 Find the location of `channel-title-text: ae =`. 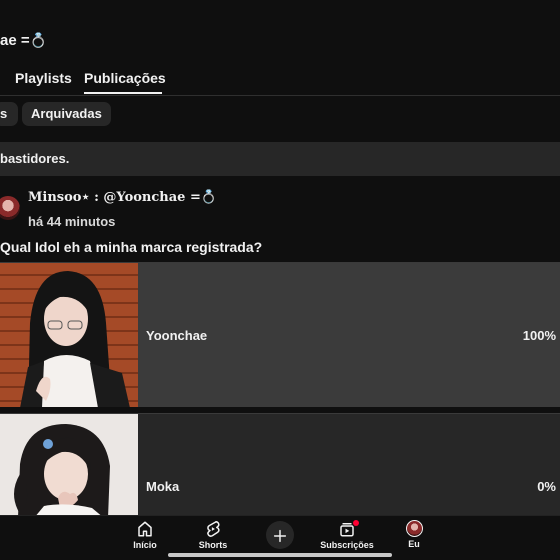

channel-title-text: ae = is located at coordinates (15, 40).